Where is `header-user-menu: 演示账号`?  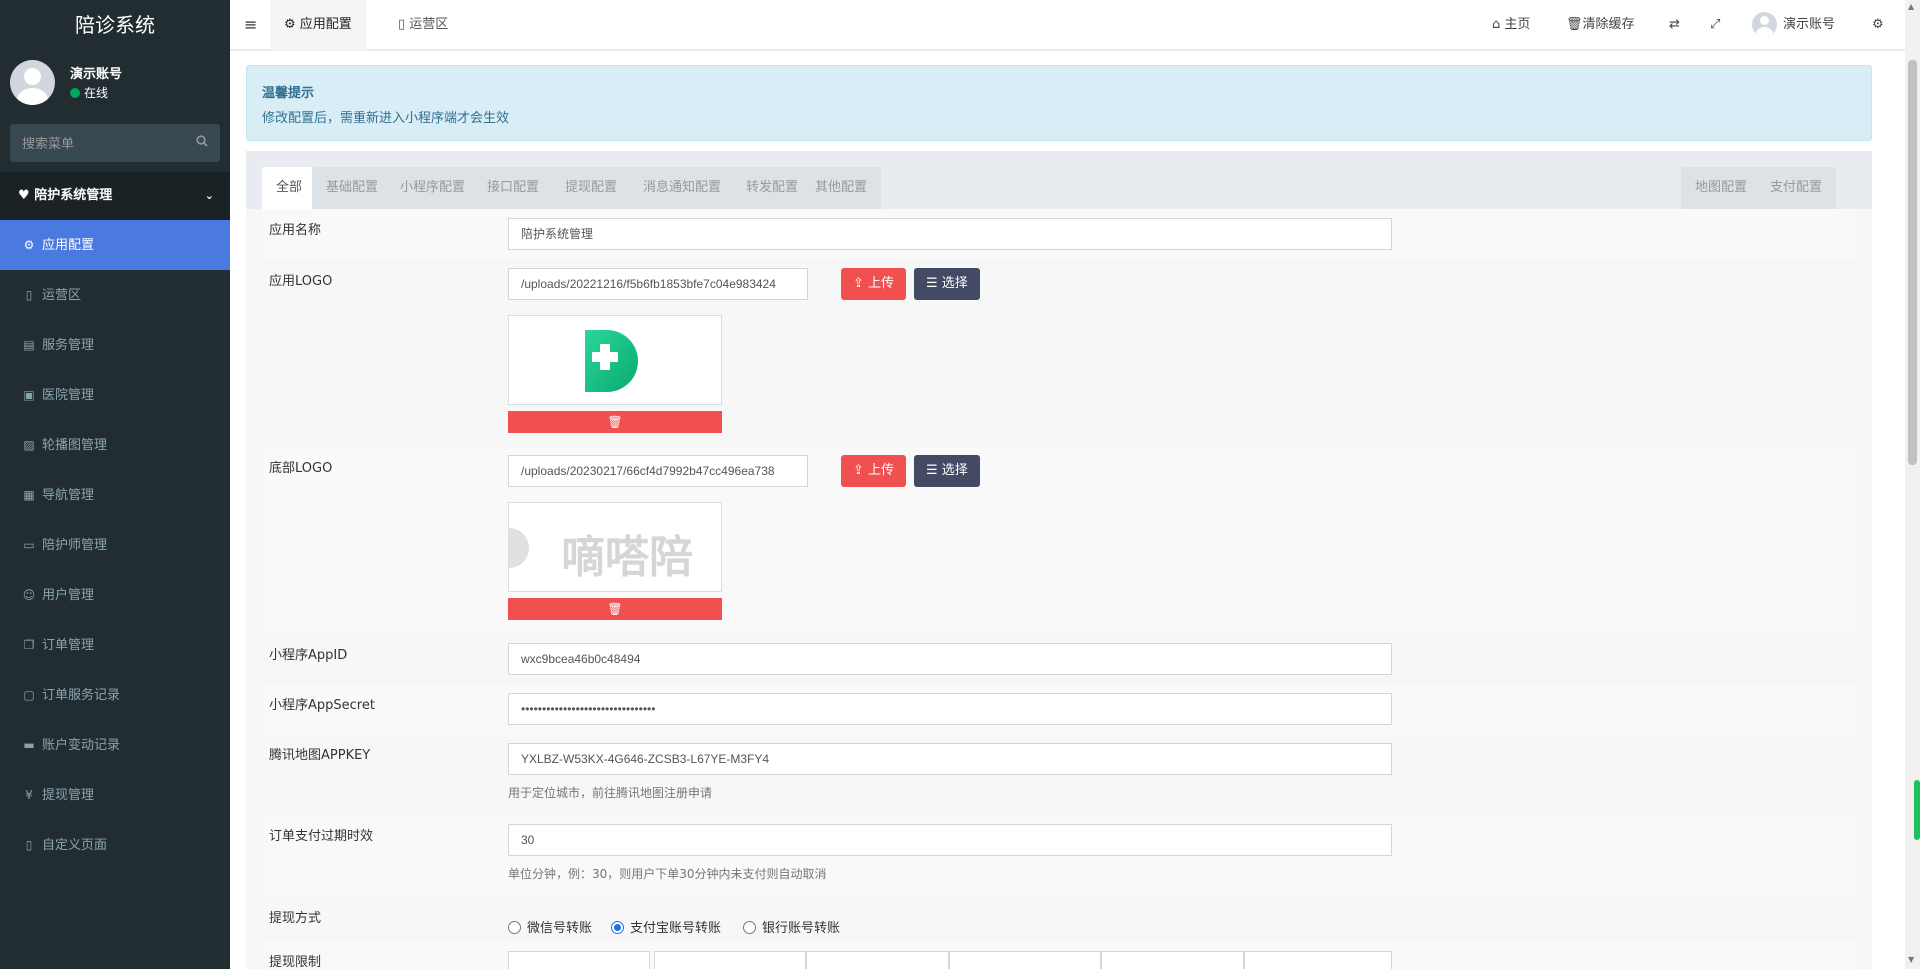
header-user-menu: 演示账号 is located at coordinates (1793, 25).